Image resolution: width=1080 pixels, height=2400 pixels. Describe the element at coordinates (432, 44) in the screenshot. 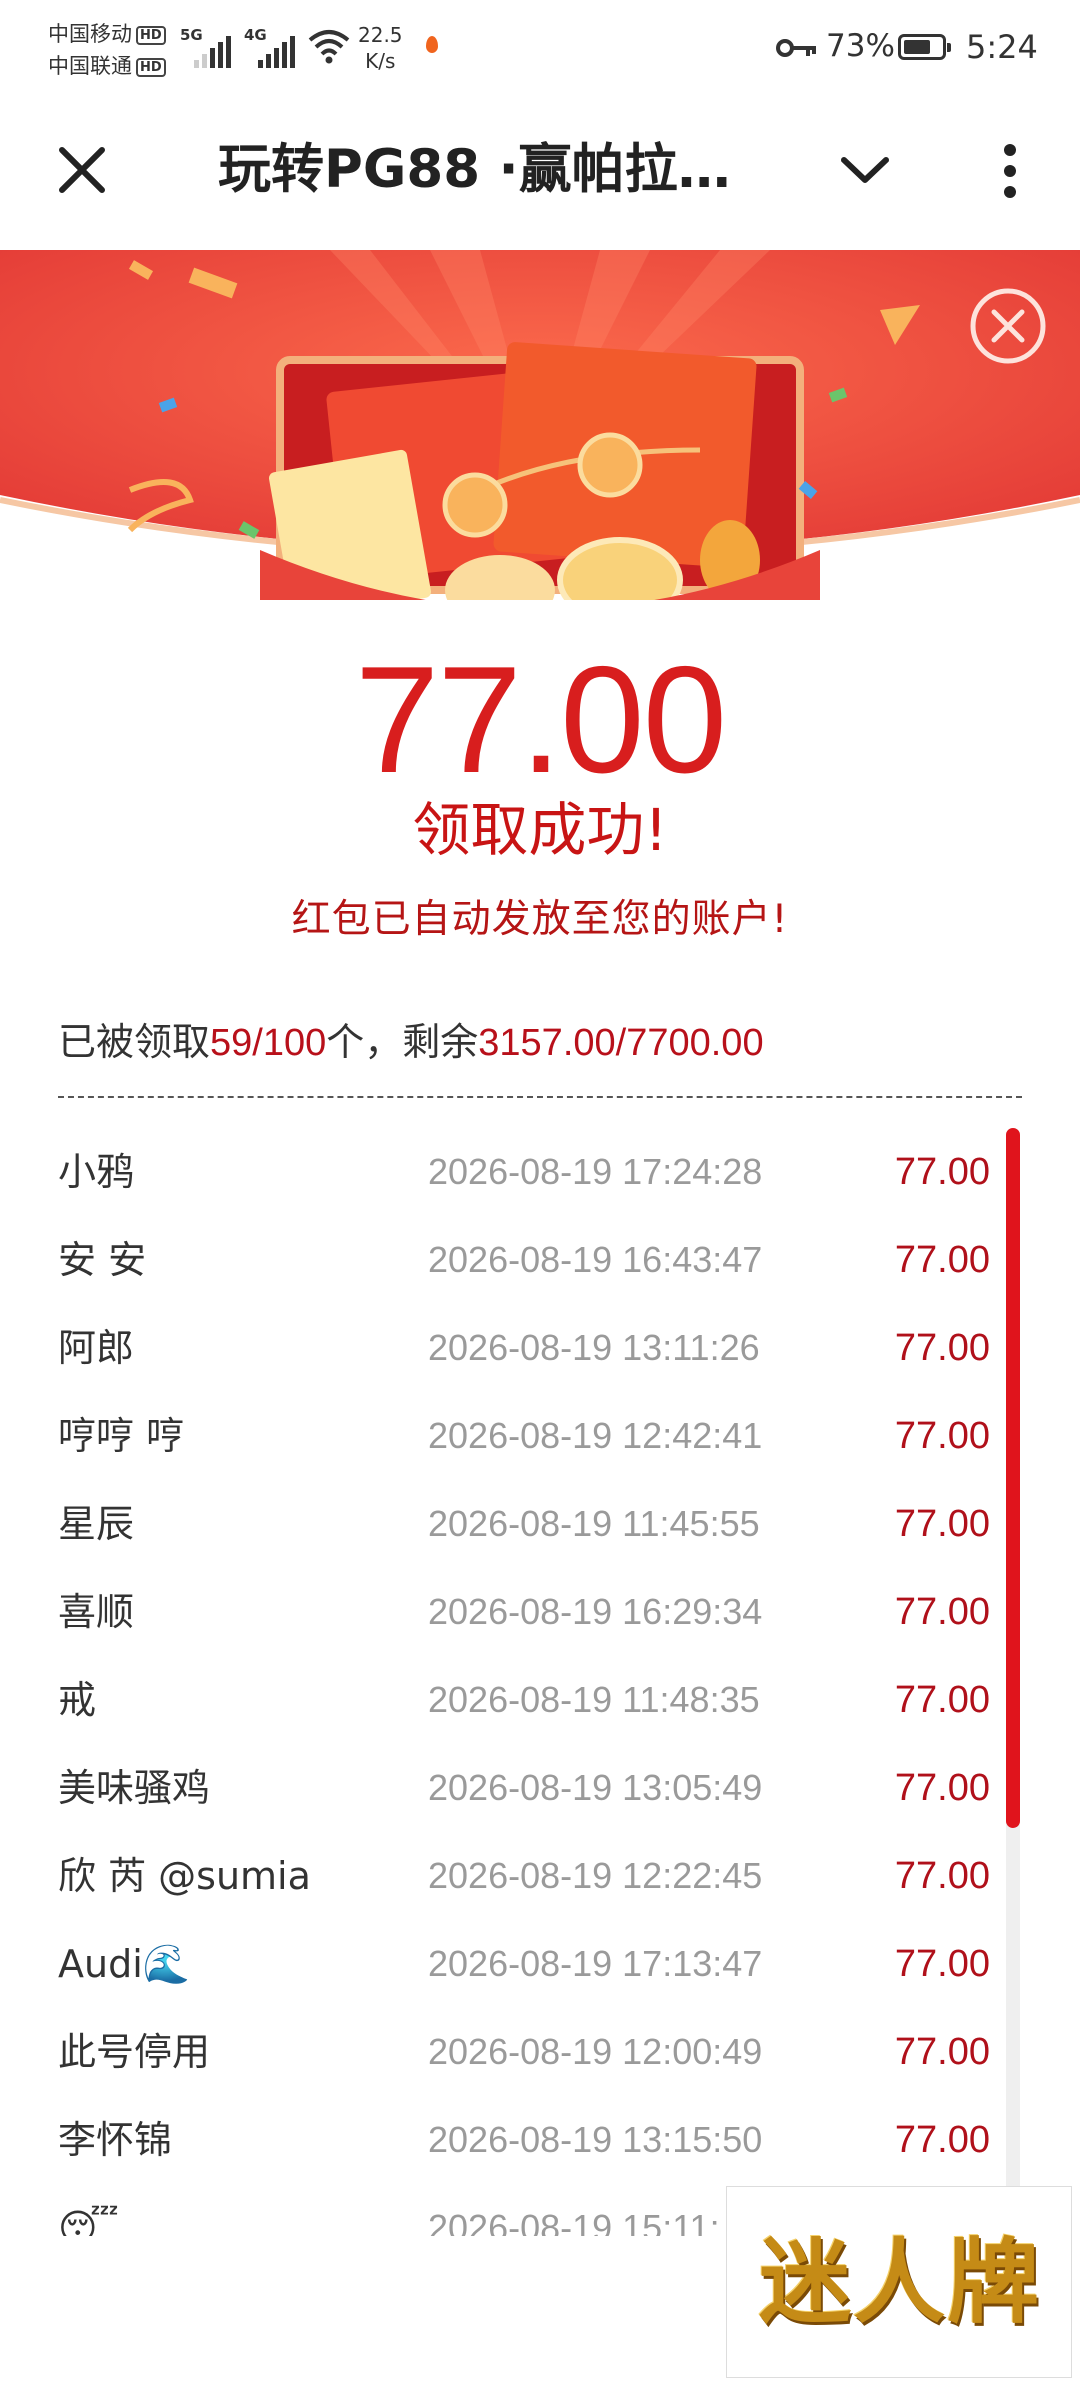

I see `flame-icon` at that location.